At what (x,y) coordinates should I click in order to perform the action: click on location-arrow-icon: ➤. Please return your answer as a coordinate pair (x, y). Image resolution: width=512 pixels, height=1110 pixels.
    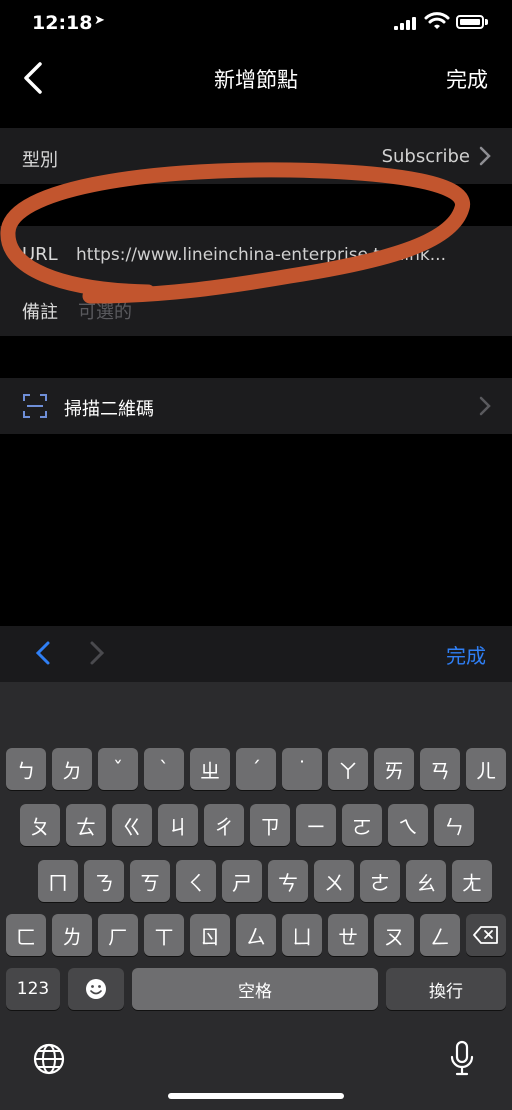
    Looking at the image, I should click on (99, 20).